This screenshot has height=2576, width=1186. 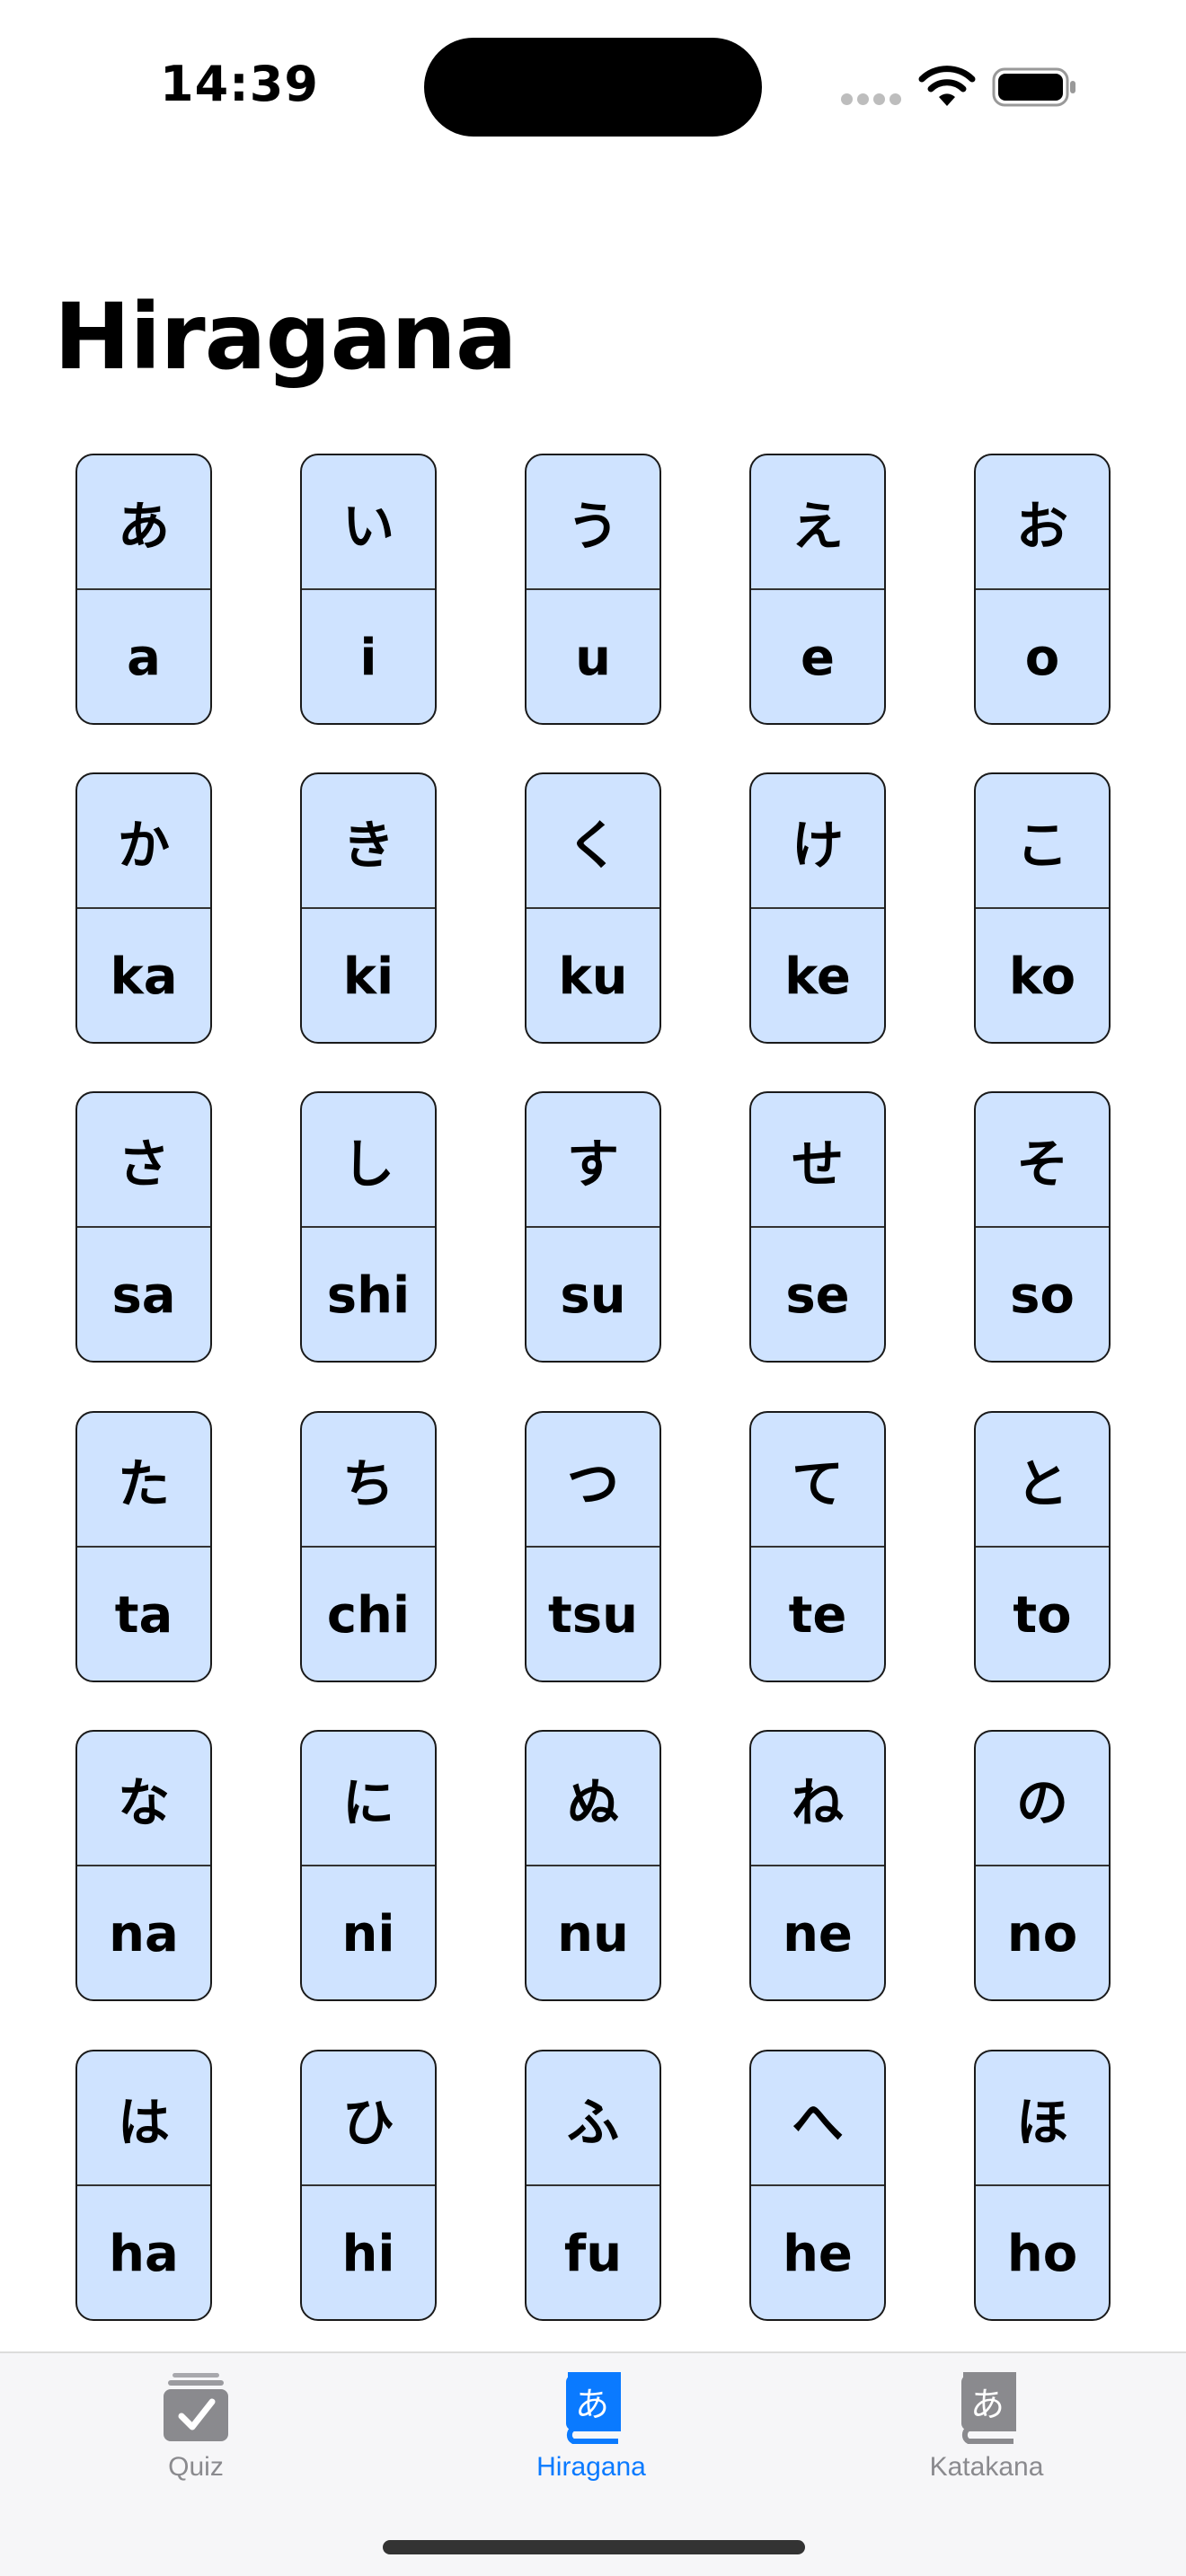 I want to click on kana-card-hi: ひ hi, so click(x=368, y=2185).